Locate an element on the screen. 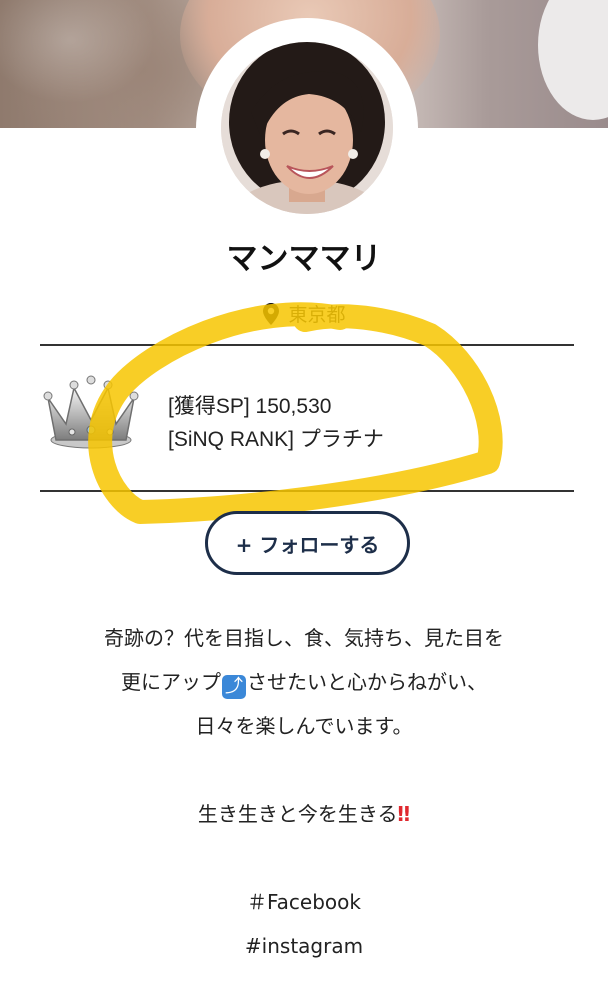 The width and height of the screenshot is (608, 1000). arrow-up-emoji-icon: ⤴ is located at coordinates (234, 687).